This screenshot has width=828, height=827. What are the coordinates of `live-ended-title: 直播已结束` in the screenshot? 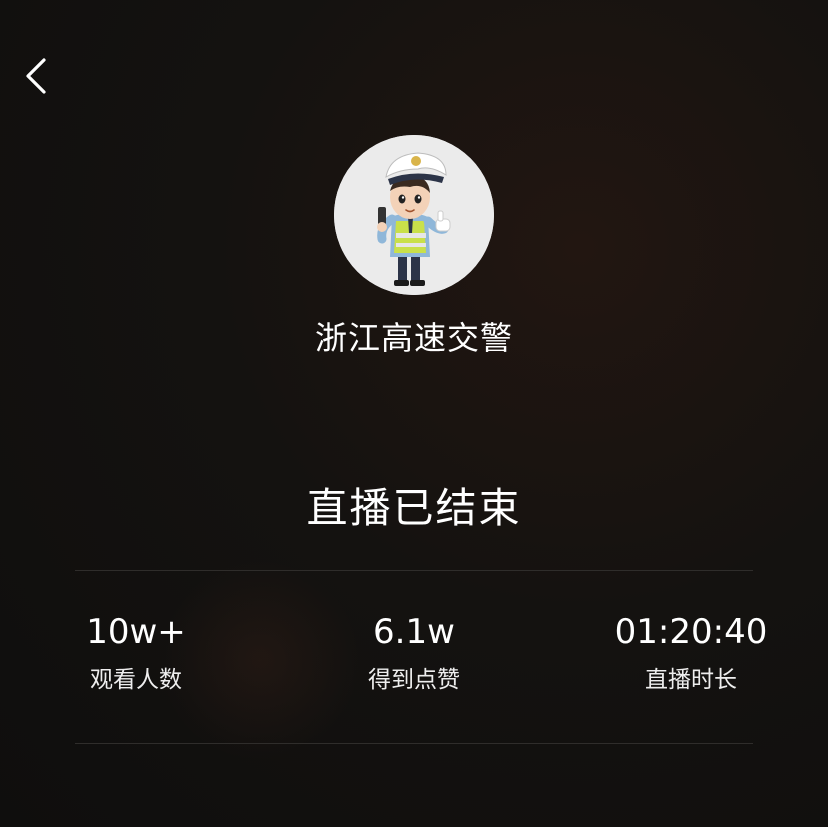 It's located at (414, 508).